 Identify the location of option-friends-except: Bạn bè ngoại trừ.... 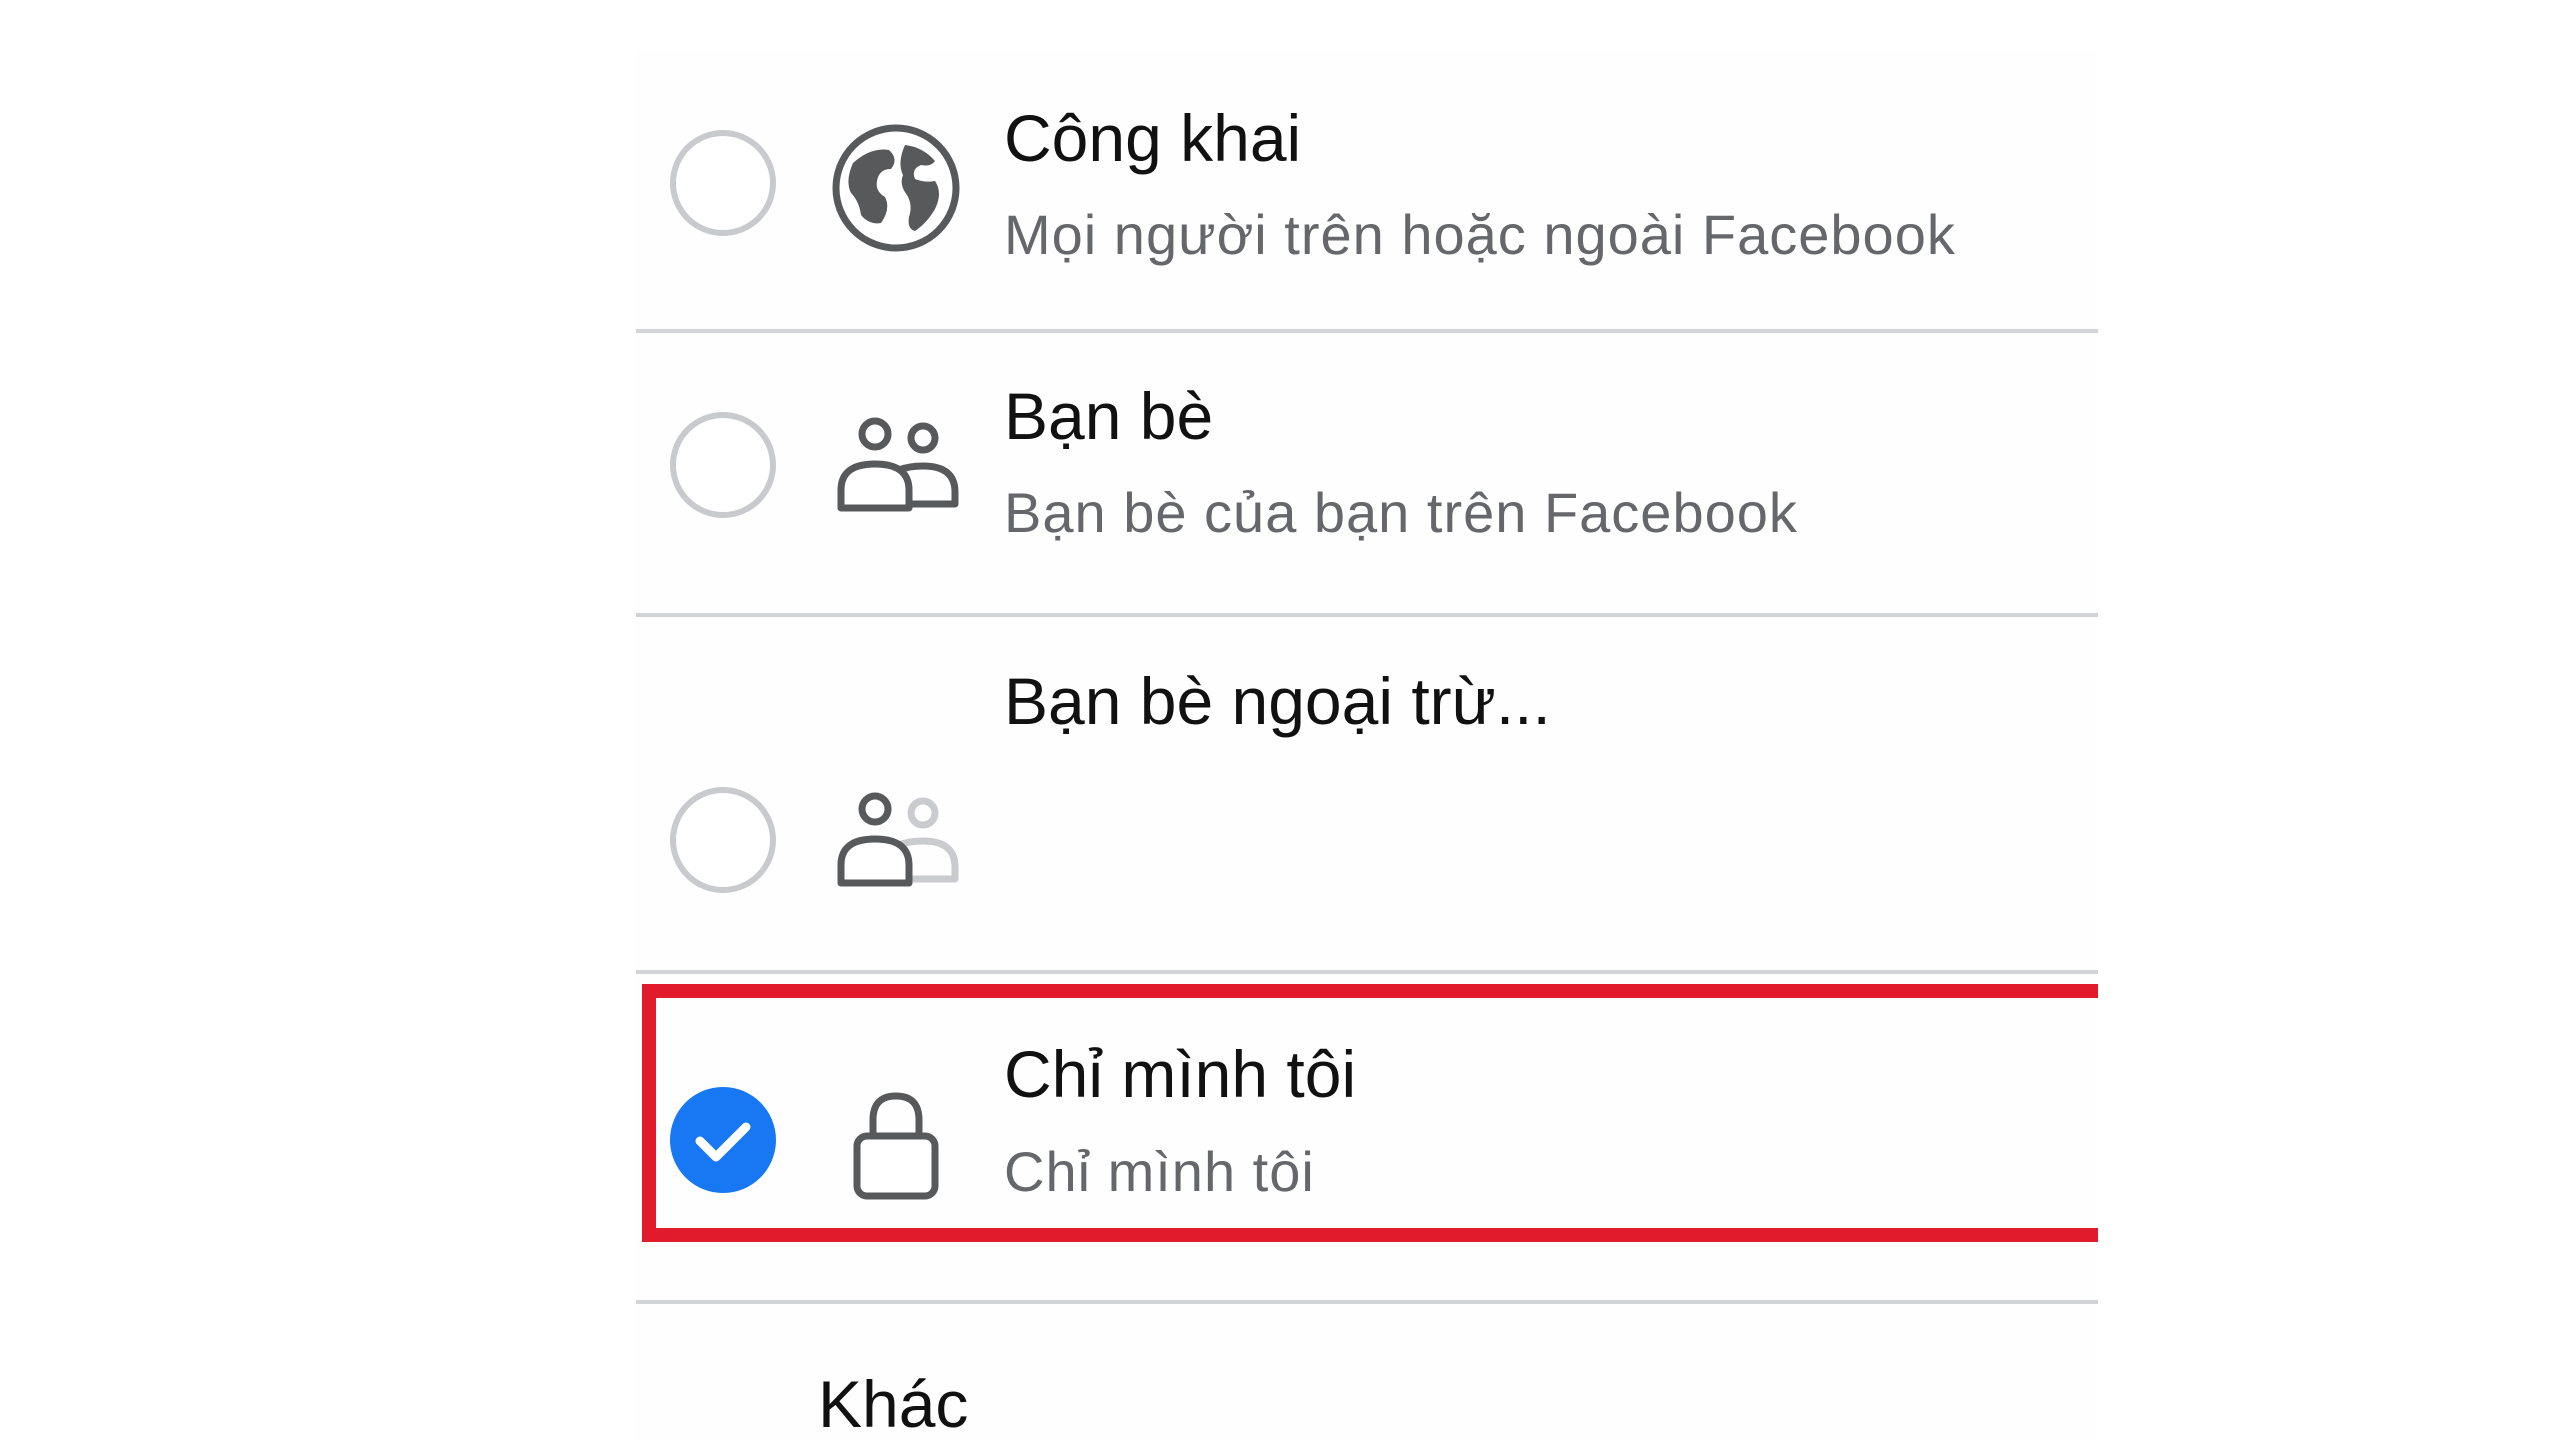
(1367, 794).